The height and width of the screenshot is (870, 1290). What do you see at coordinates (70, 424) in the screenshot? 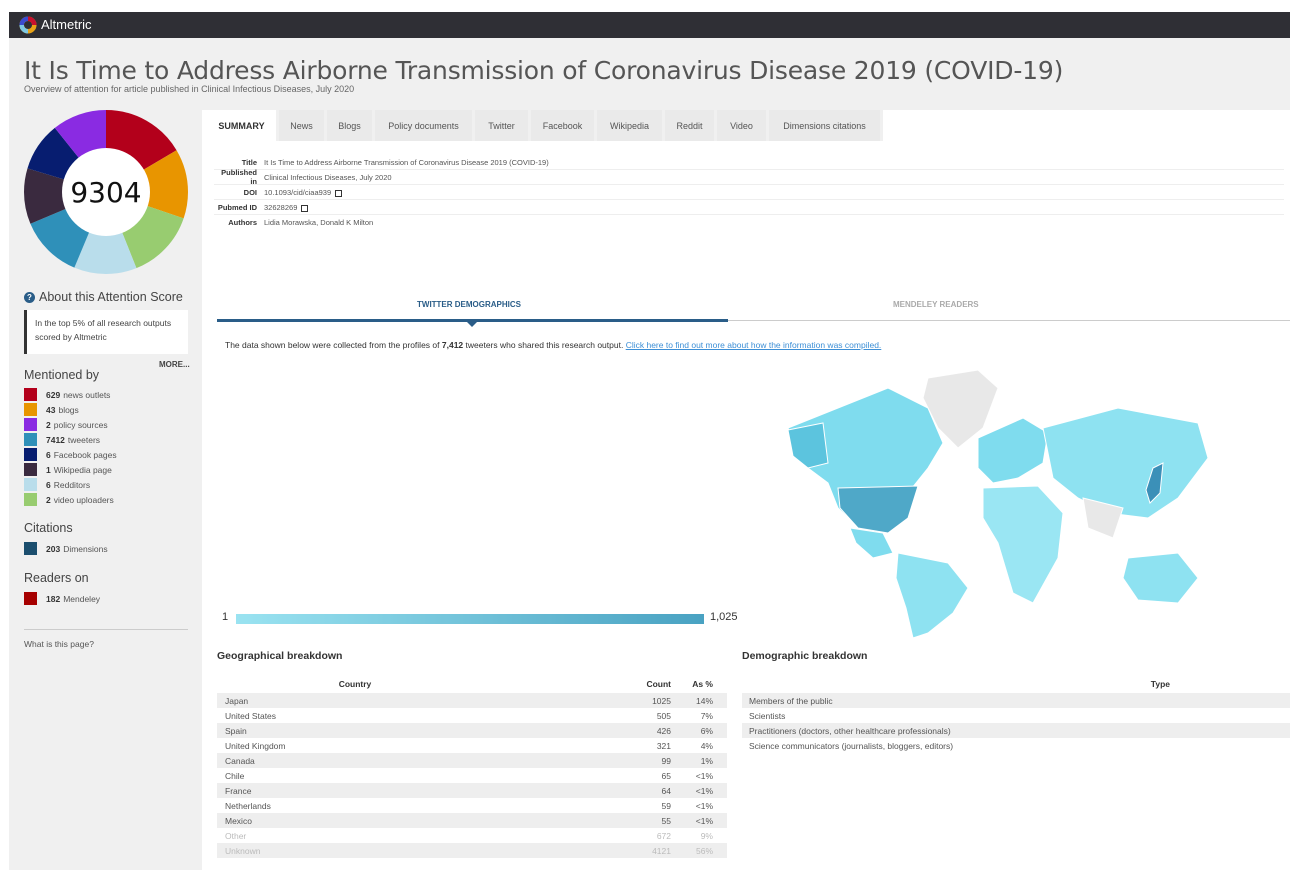
I see `mention-row: 2 policy sources` at bounding box center [70, 424].